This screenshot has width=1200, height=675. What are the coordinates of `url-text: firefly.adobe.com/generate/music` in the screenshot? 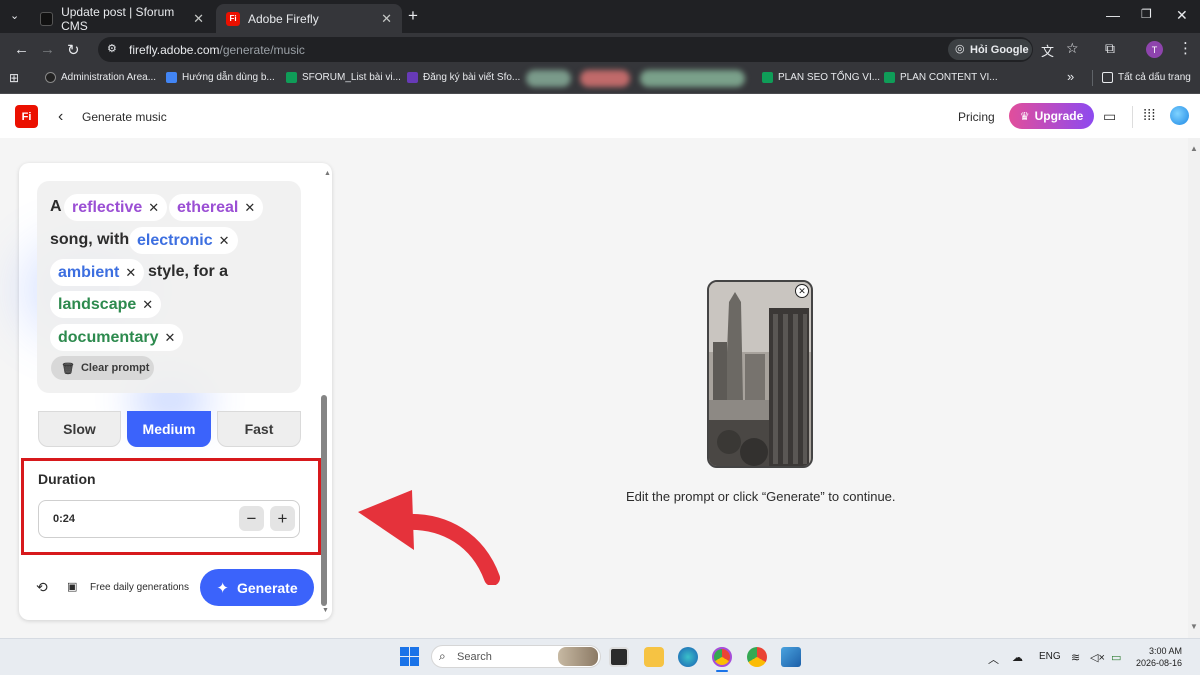 It's located at (217, 50).